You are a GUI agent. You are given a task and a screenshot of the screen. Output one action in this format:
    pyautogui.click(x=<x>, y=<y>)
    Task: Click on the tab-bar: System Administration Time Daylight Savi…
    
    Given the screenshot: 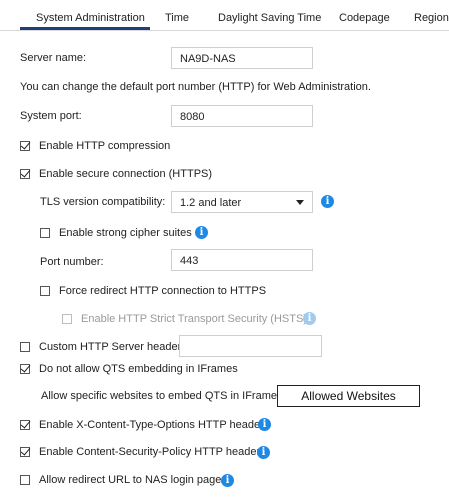 What is the action you would take?
    pyautogui.click(x=224, y=15)
    